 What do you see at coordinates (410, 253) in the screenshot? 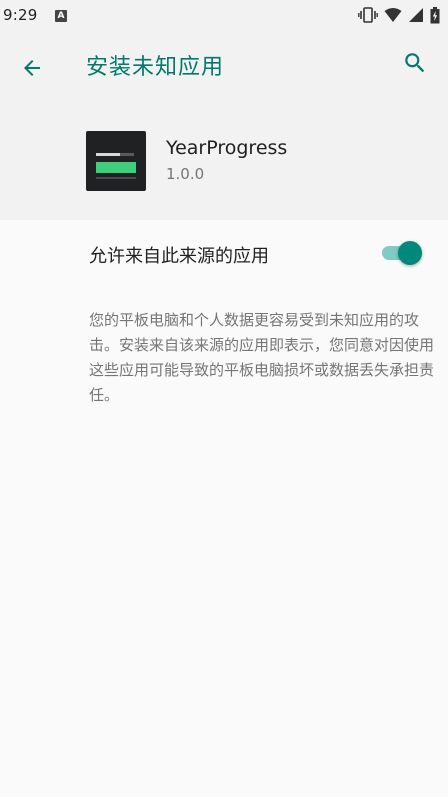
I see `switch-thumb` at bounding box center [410, 253].